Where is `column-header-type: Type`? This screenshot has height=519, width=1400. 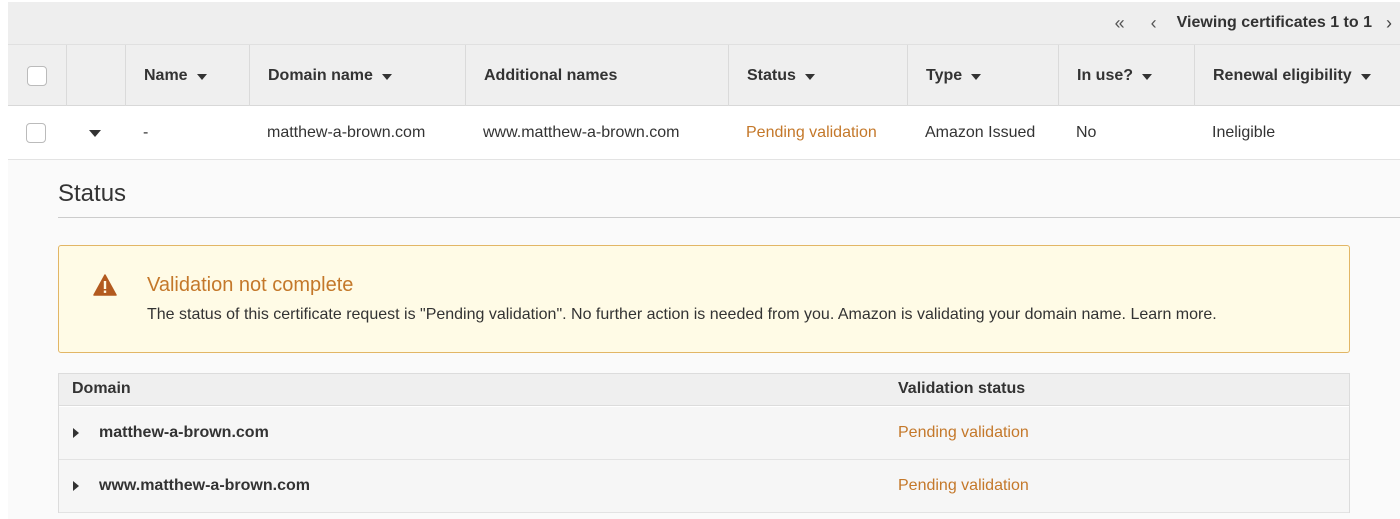
column-header-type: Type is located at coordinates (982, 75).